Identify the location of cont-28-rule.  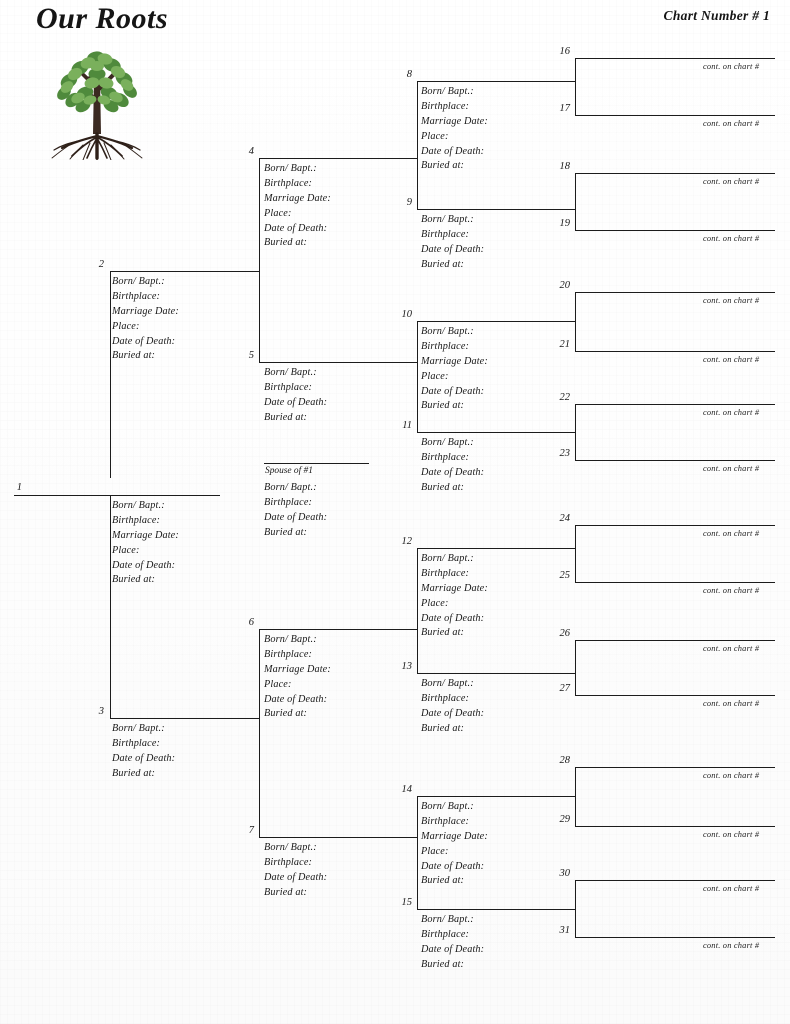
(675, 767).